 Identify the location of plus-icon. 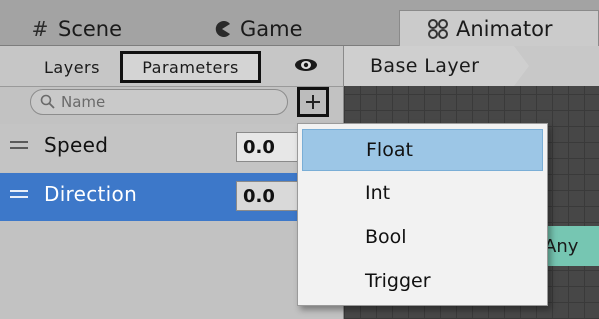
(313, 102).